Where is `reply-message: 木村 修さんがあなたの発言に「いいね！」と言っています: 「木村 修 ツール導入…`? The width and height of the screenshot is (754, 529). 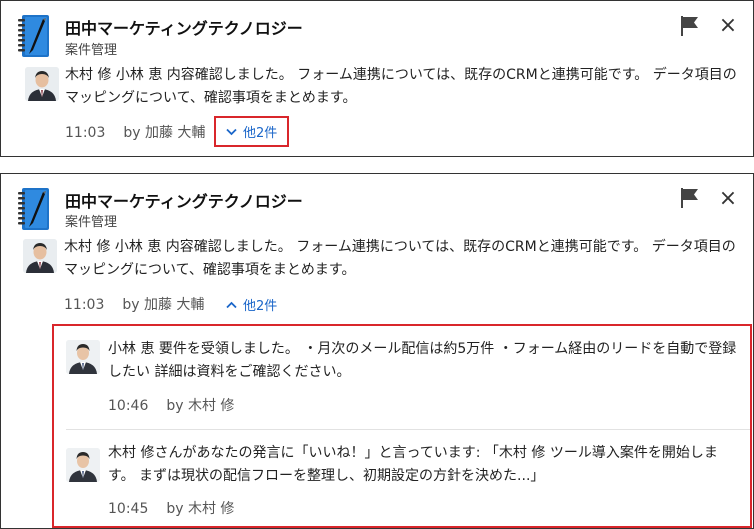
reply-message: 木村 修さんがあなたの発言に「いいね！」と言っています: 「木村 修 ツール導入… is located at coordinates (413, 464).